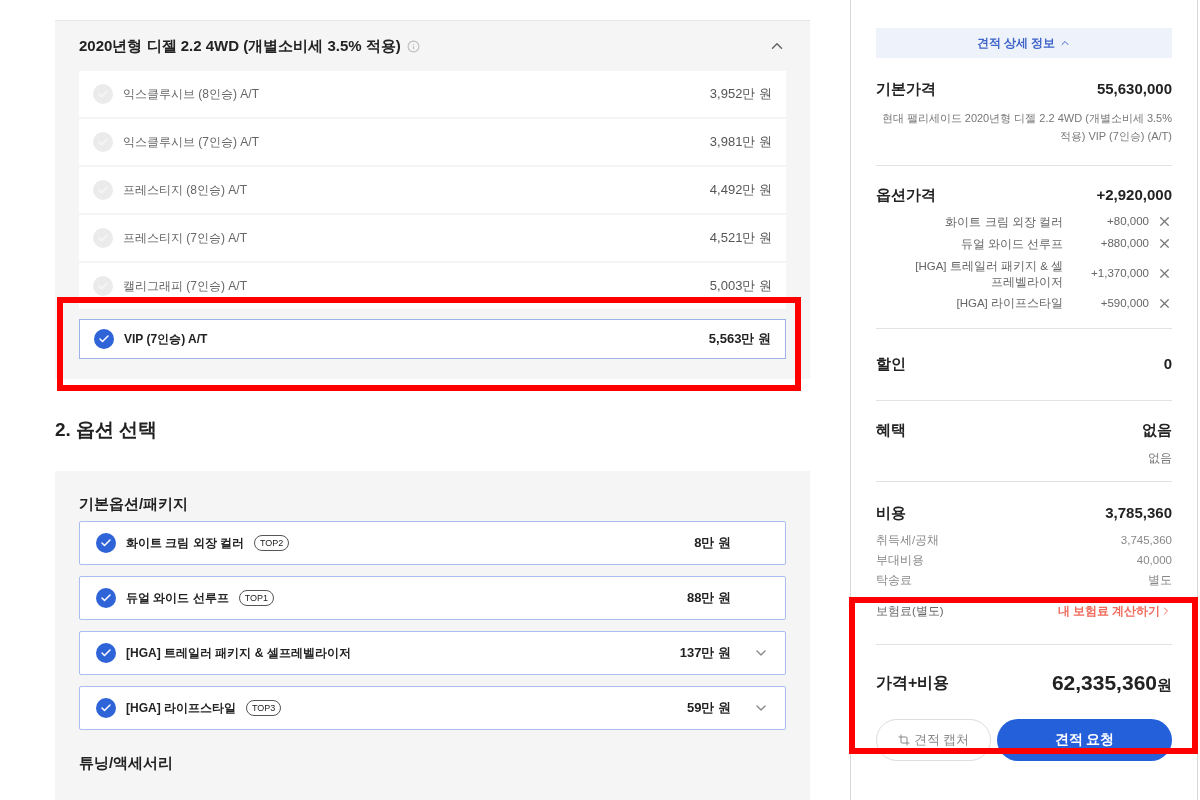 This screenshot has height=800, width=1200. I want to click on option-item-name: [HGA] 트레일러 패키지 & 셀프레벨라이저, so click(988, 274).